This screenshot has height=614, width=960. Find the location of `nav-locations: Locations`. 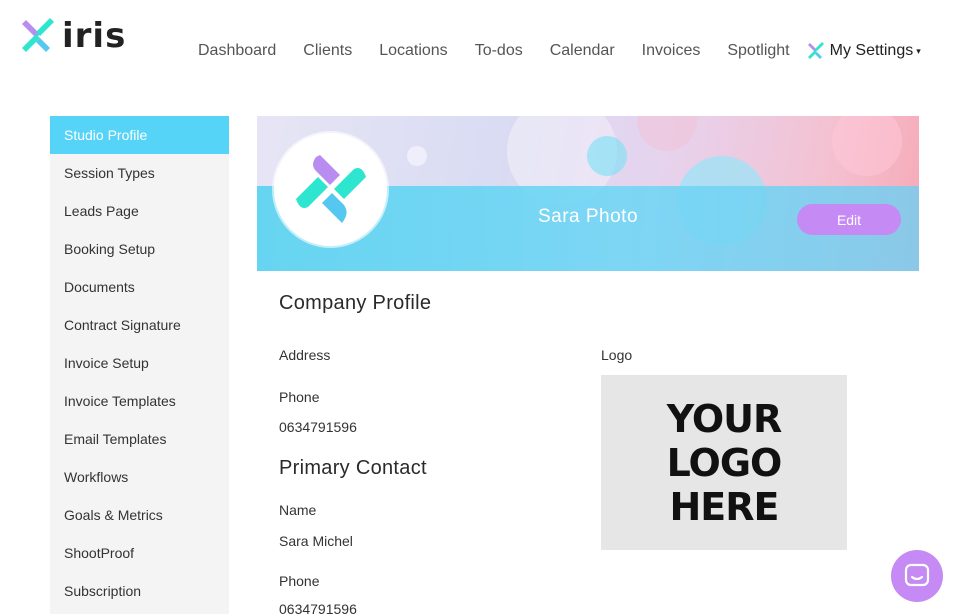

nav-locations: Locations is located at coordinates (413, 51).